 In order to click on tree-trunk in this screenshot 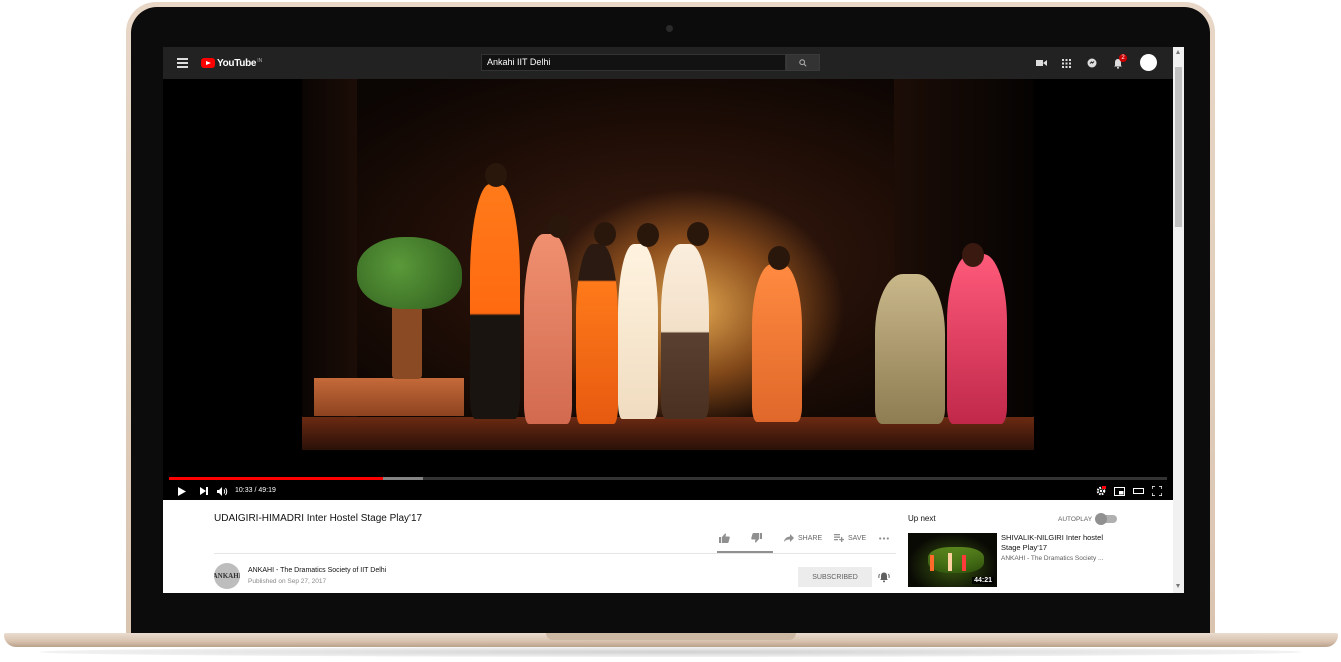, I will do `click(407, 339)`.